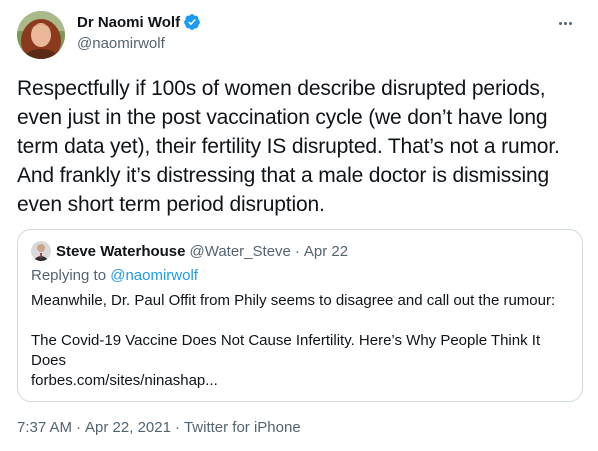  Describe the element at coordinates (565, 23) in the screenshot. I see `more-options-icon` at that location.